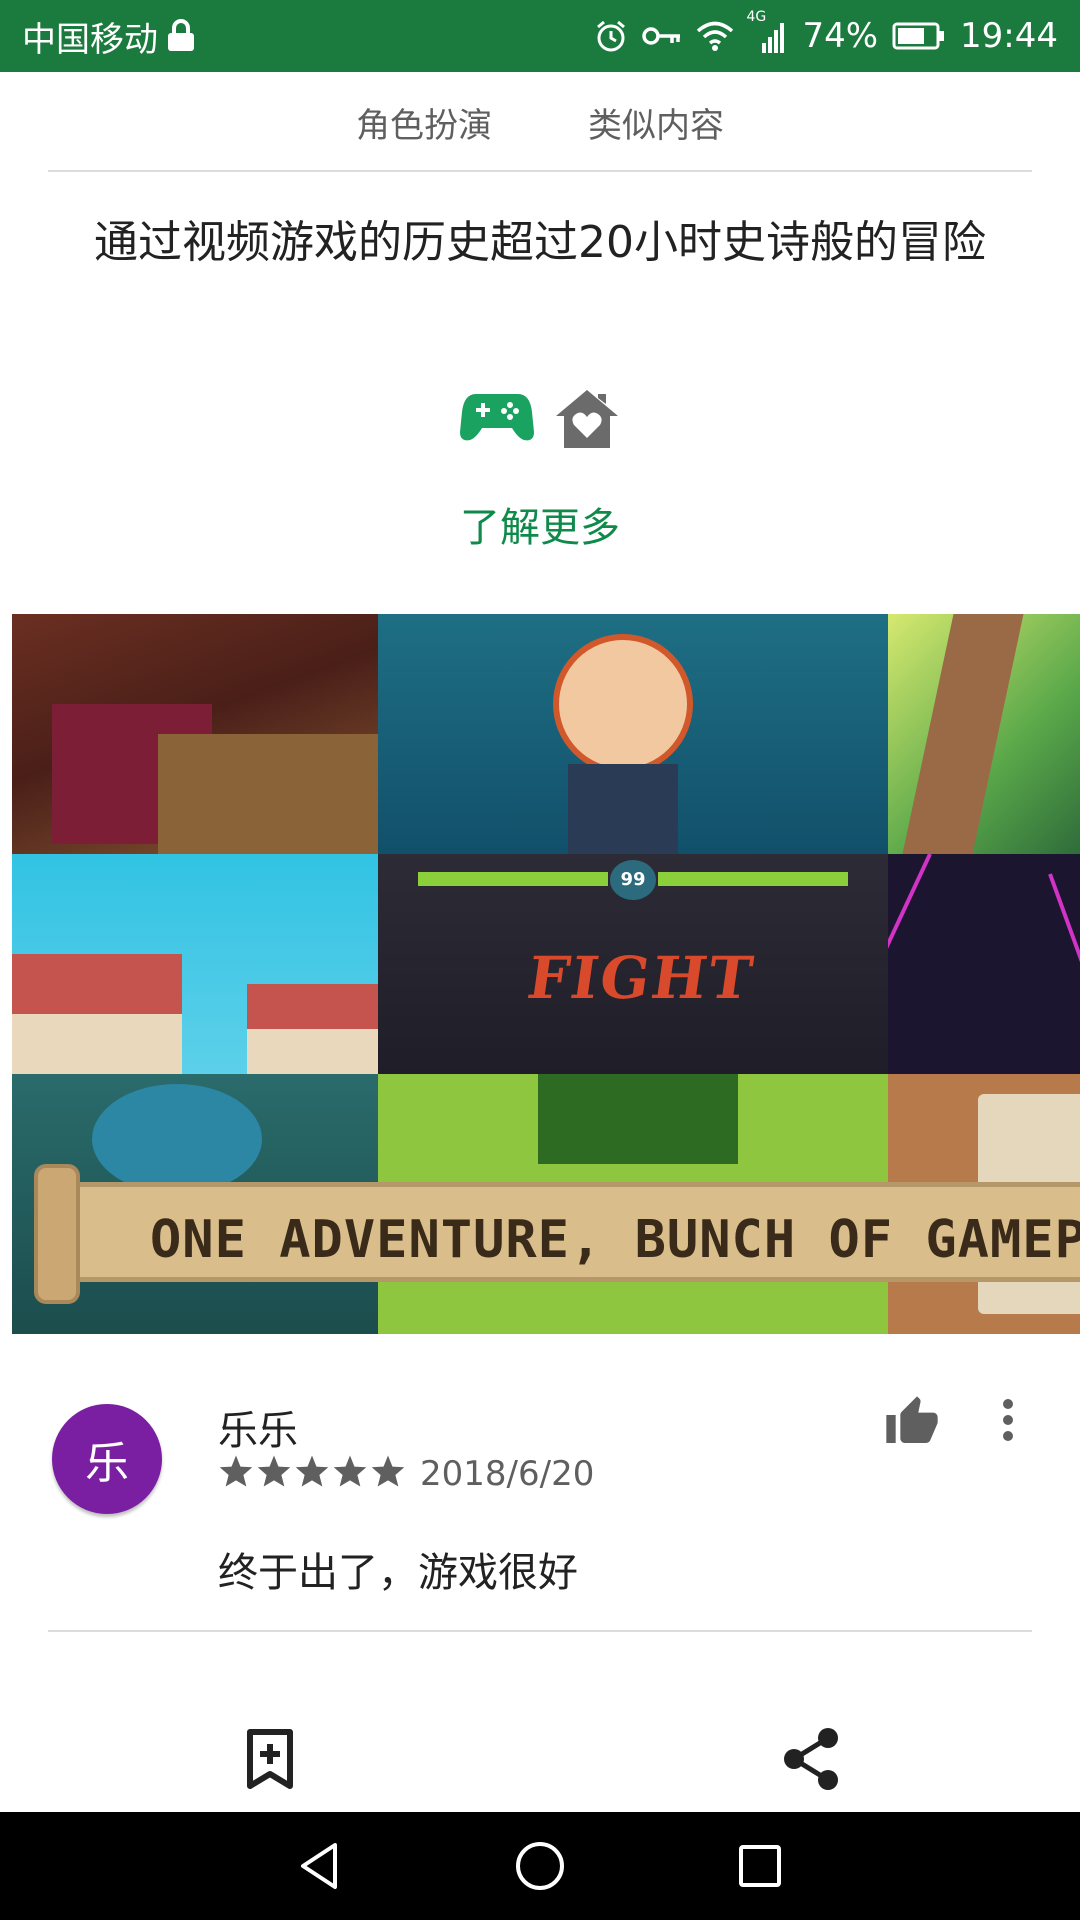 Image resolution: width=1080 pixels, height=1920 pixels. I want to click on tag-similar-content: 类似内容, so click(656, 122).